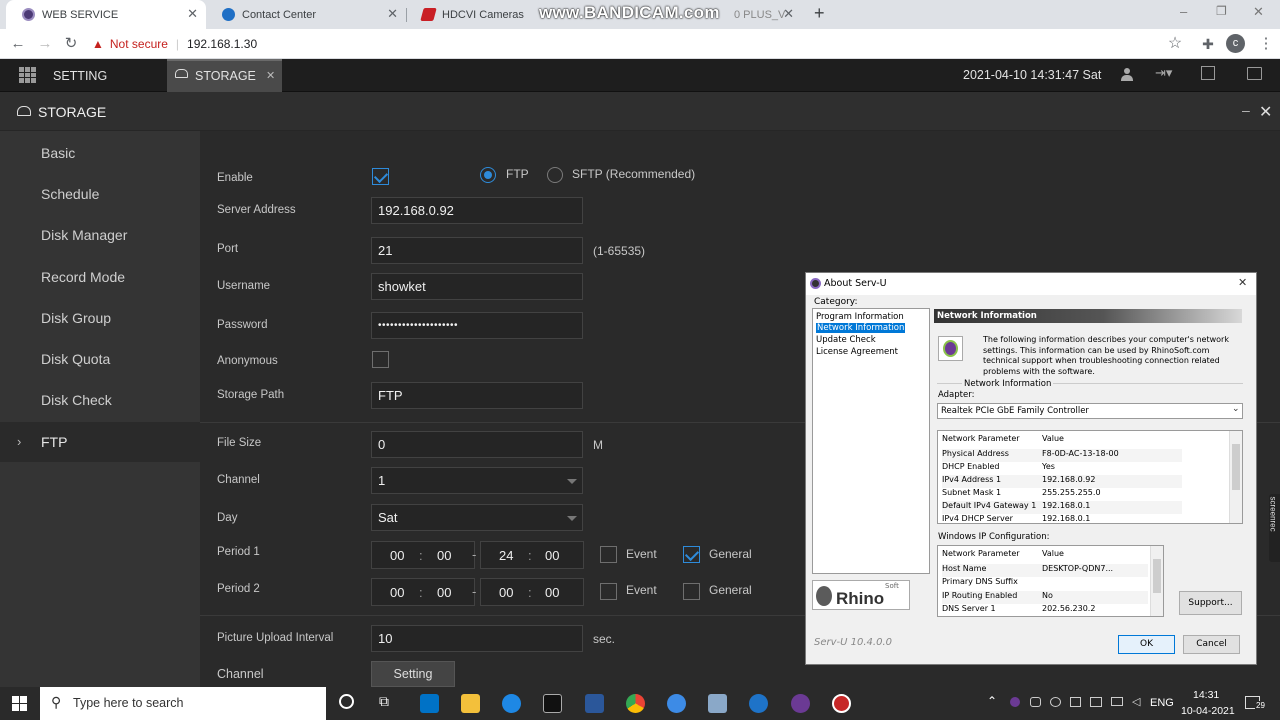 This screenshot has width=1280, height=720. Describe the element at coordinates (444, 592) in the screenshot. I see `period2-start-minute: 00` at that location.